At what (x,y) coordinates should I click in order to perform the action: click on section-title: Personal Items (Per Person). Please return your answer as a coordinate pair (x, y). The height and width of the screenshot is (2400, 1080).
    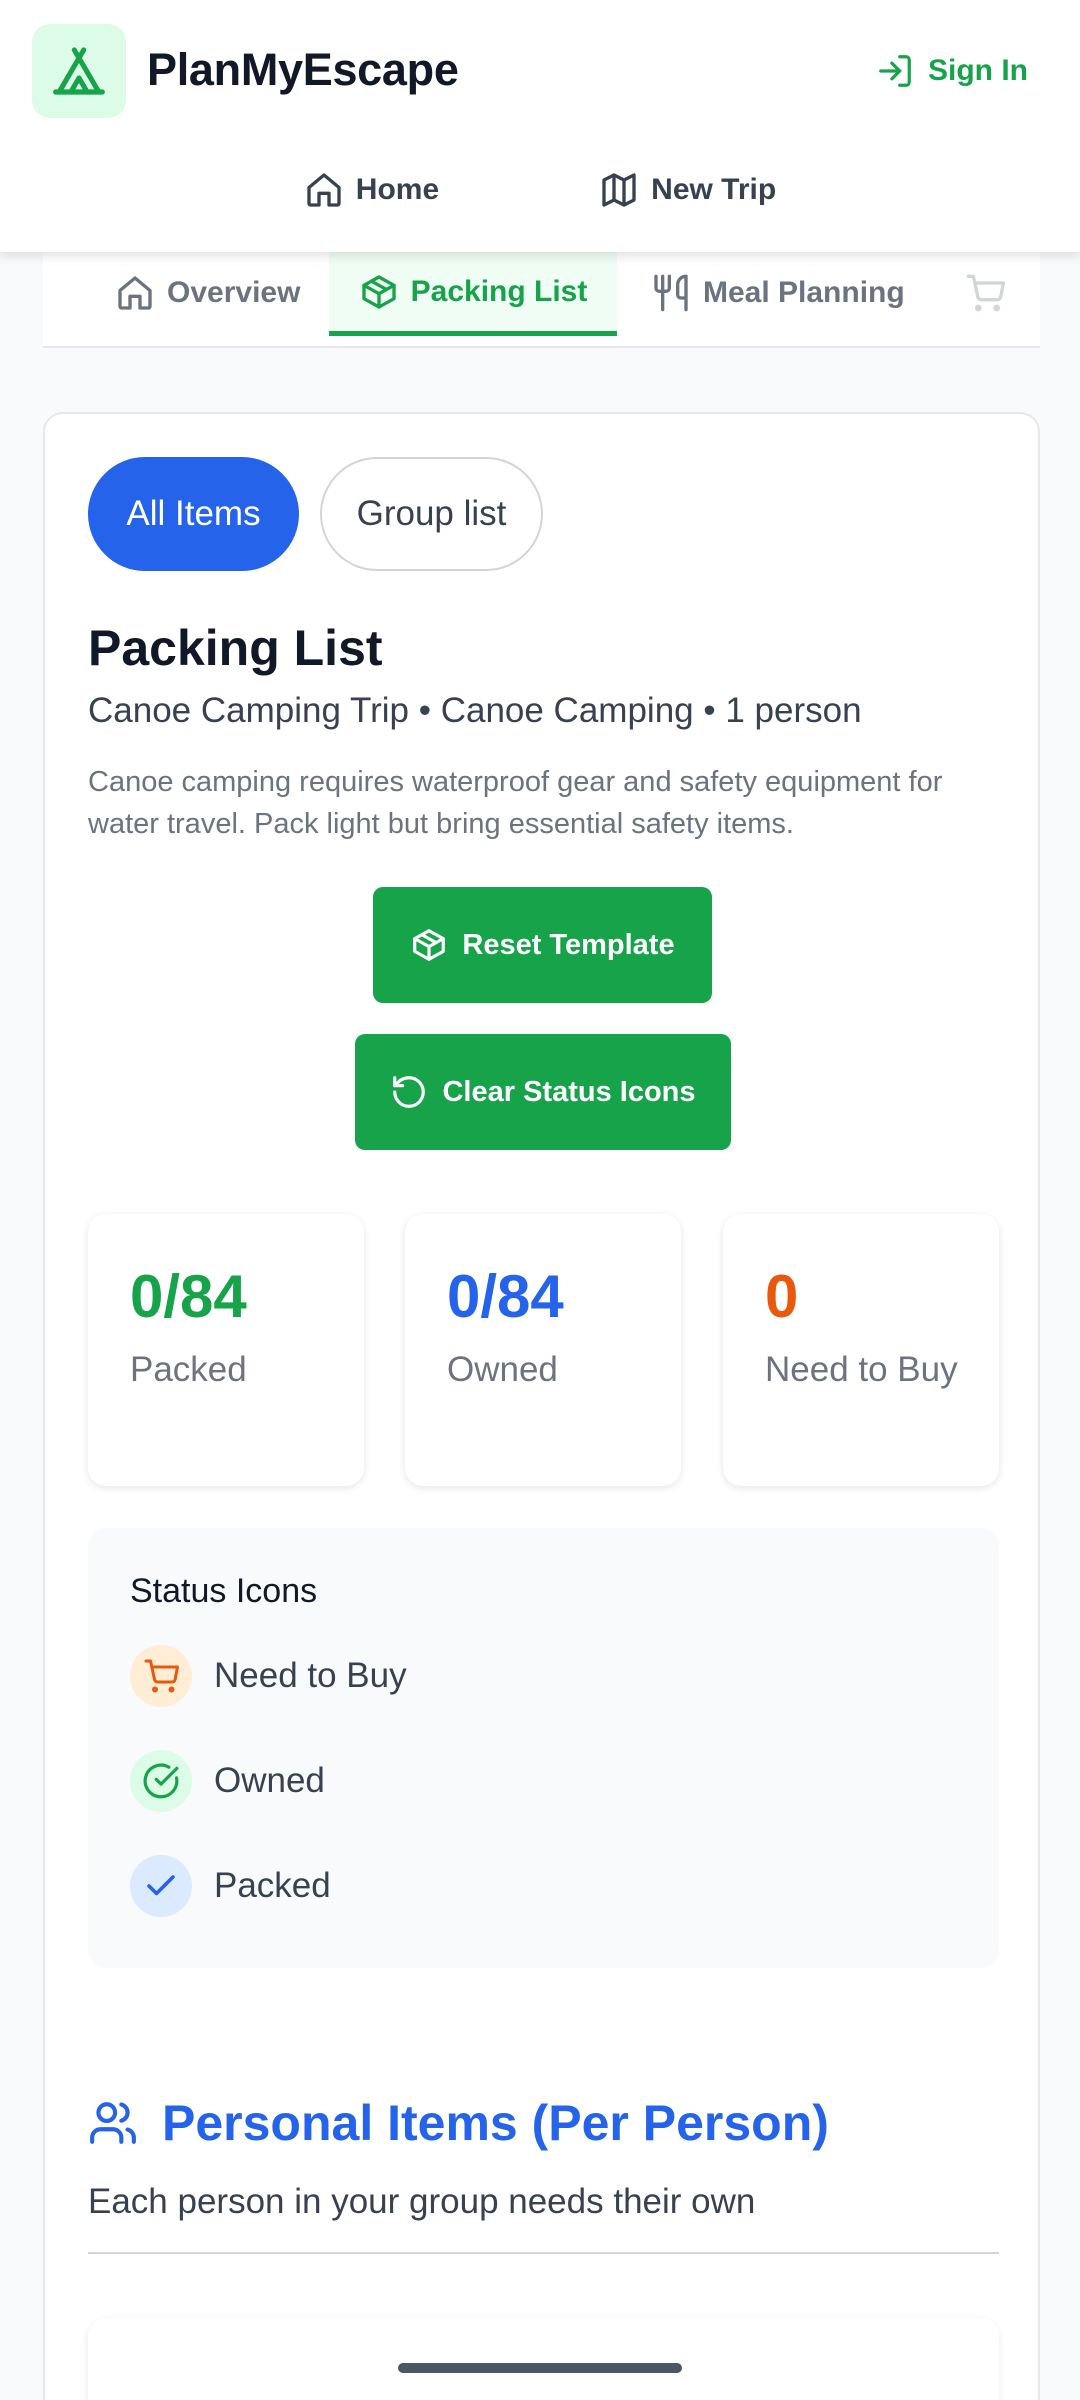
    Looking at the image, I should click on (458, 2123).